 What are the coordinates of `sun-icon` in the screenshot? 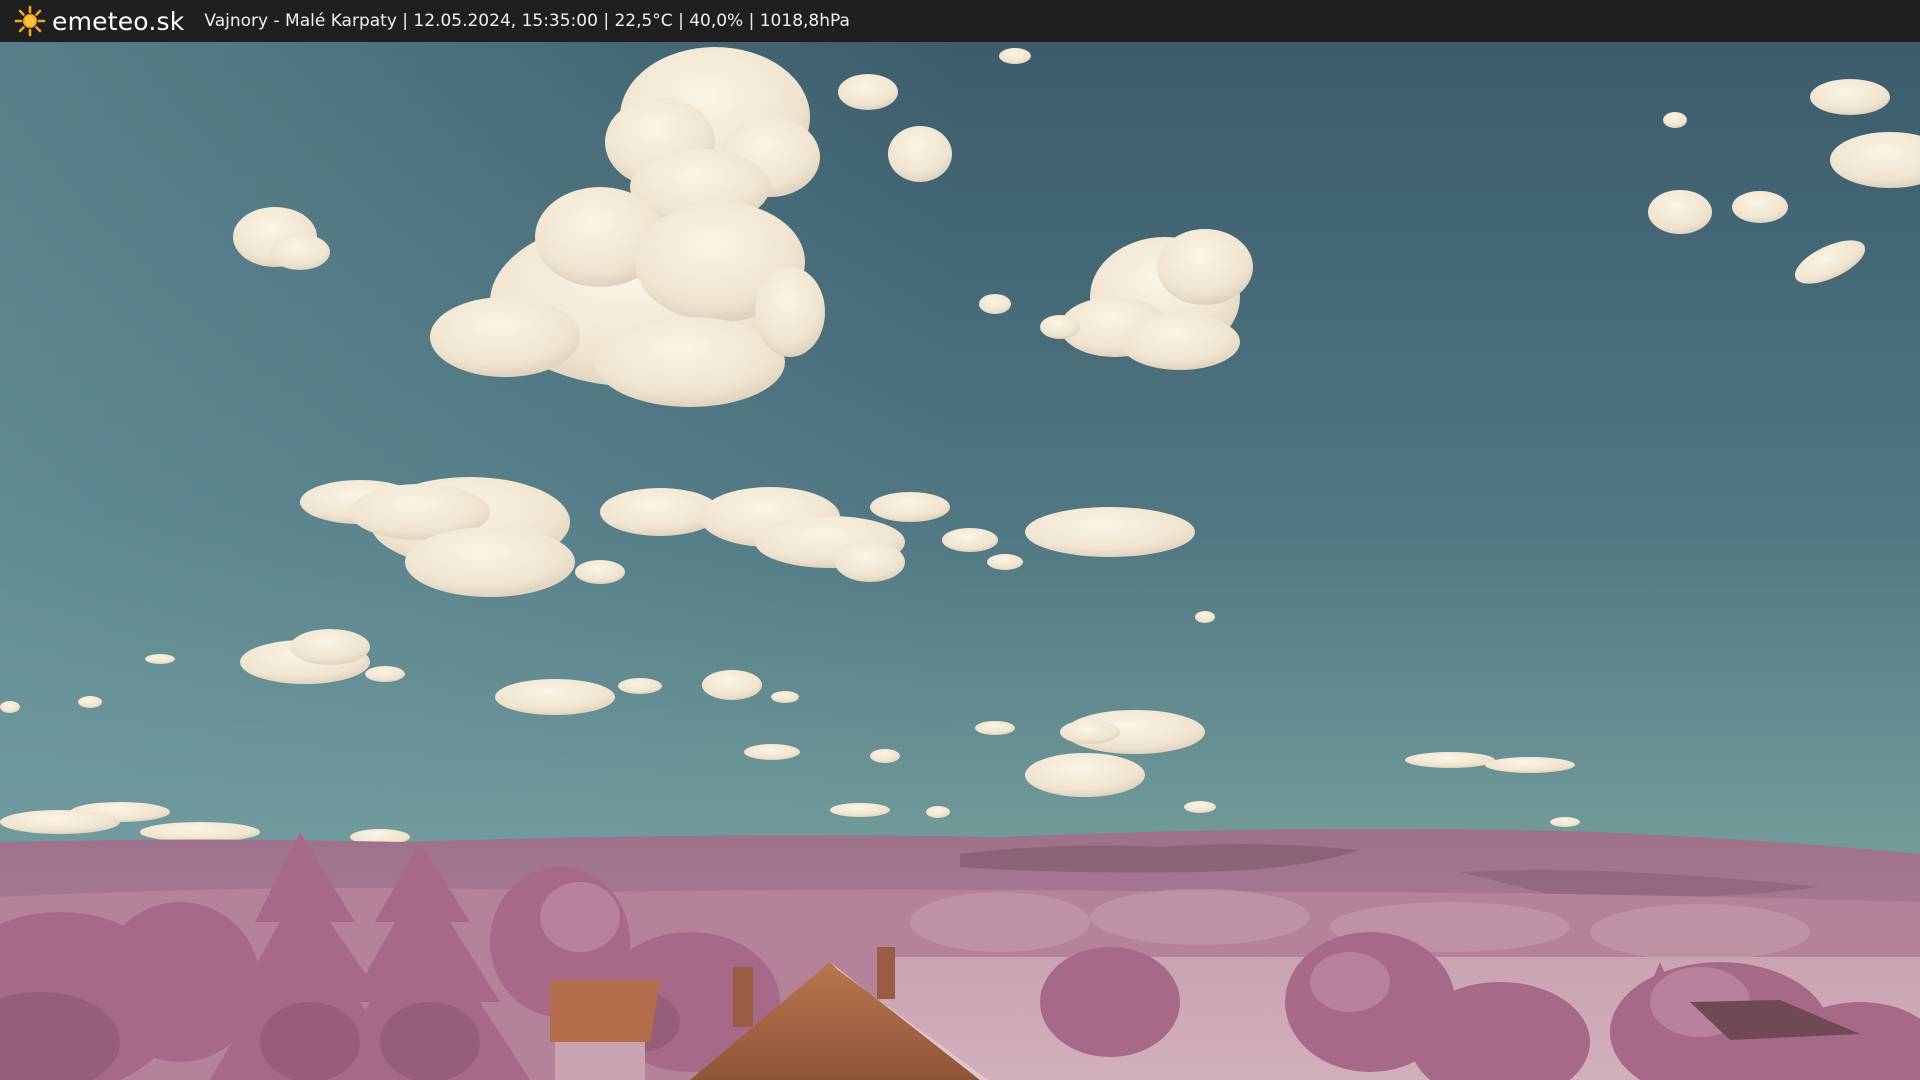 It's located at (30, 21).